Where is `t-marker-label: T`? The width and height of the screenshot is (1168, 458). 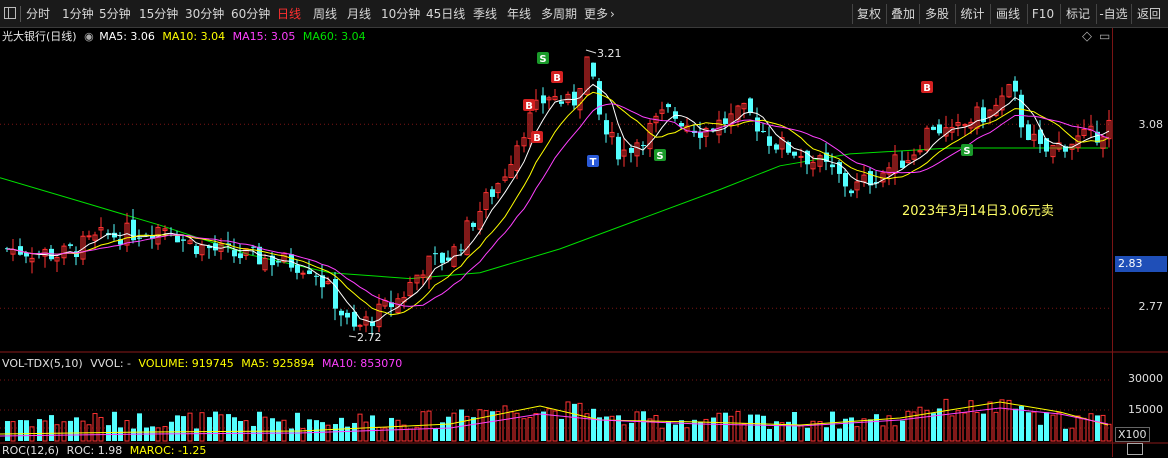
t-marker-label: T is located at coordinates (593, 162).